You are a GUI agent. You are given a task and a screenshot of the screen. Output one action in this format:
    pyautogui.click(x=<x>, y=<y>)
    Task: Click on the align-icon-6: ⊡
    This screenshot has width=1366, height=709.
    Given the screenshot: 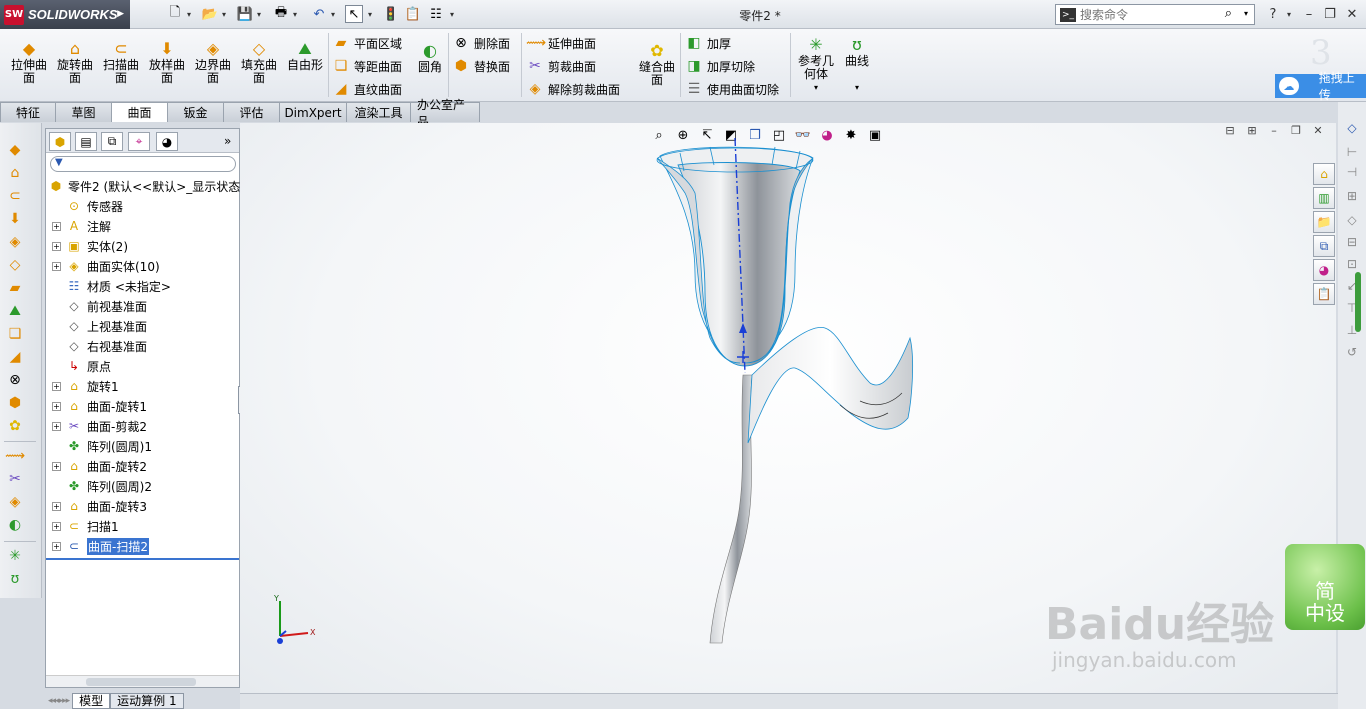 What is the action you would take?
    pyautogui.click(x=1352, y=264)
    